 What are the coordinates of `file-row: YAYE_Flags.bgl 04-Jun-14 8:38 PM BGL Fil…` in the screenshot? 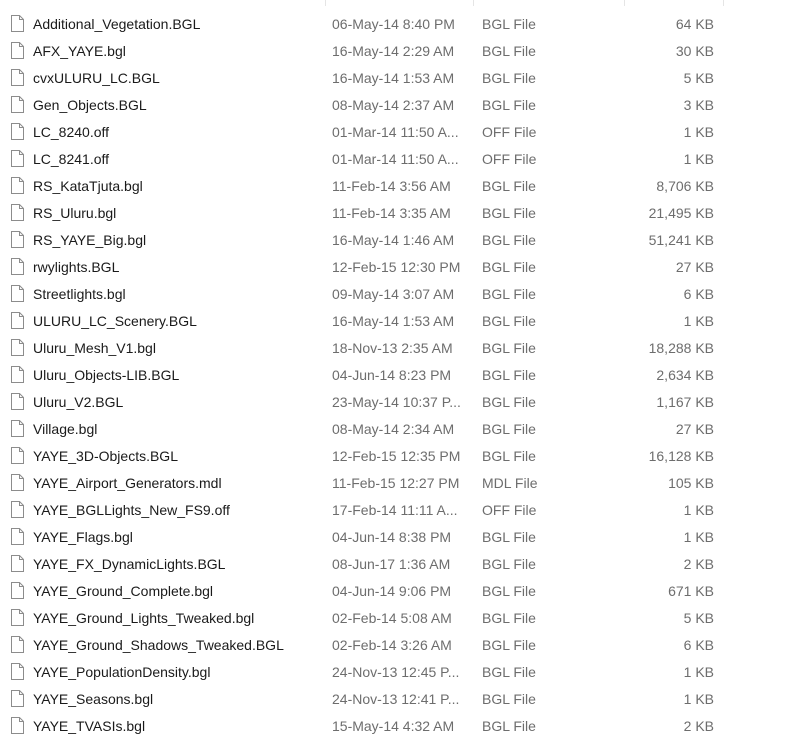 It's located at (393, 537).